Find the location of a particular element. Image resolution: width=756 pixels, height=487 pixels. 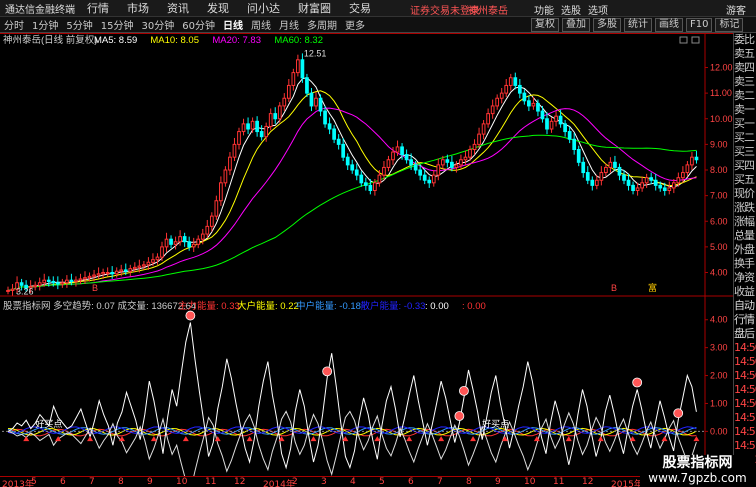

period-tab: 1分钟 is located at coordinates (45, 24).